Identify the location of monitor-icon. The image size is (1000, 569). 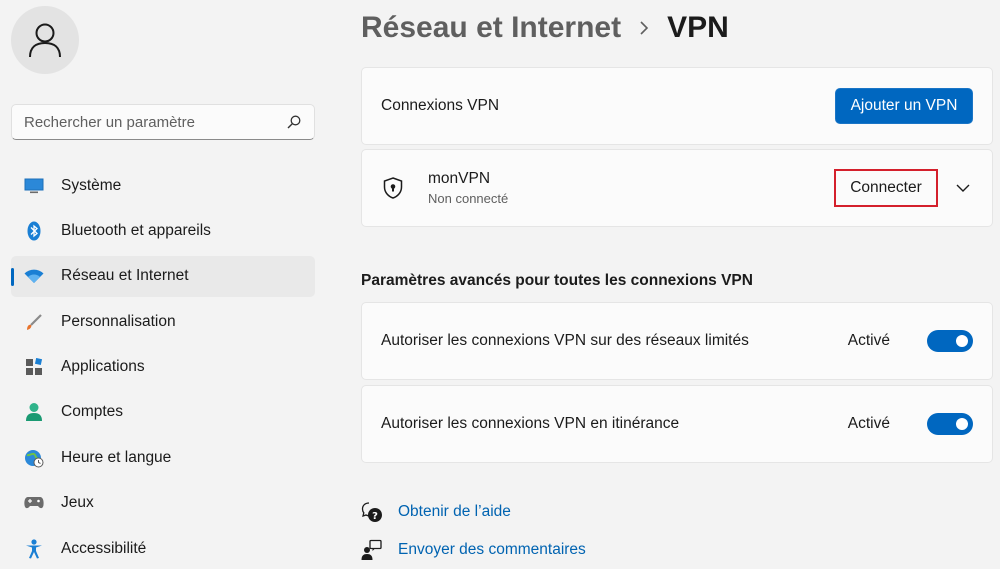
(34, 186).